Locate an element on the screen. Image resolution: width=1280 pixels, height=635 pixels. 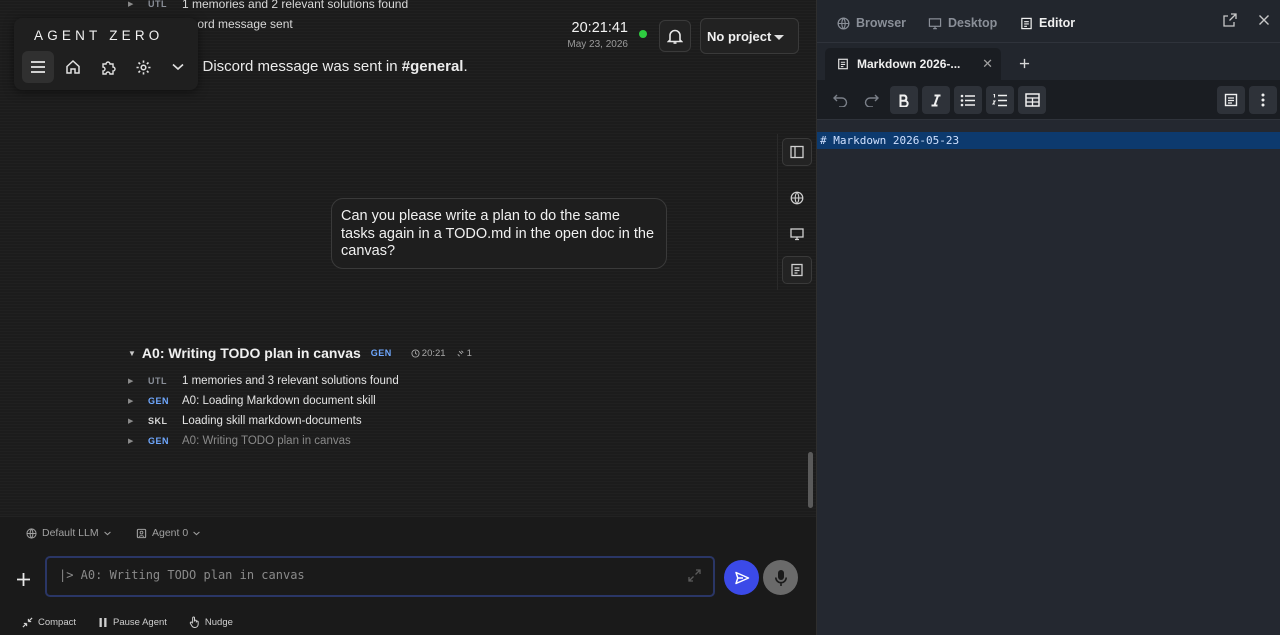
new-tab-button is located at coordinates (1024, 64).